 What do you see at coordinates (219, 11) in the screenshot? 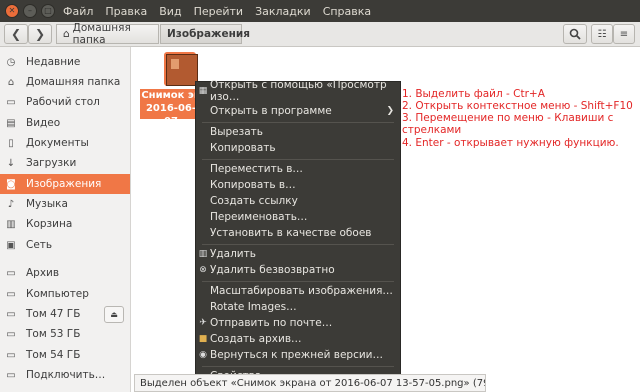
I see `menu-go: Перейти` at bounding box center [219, 11].